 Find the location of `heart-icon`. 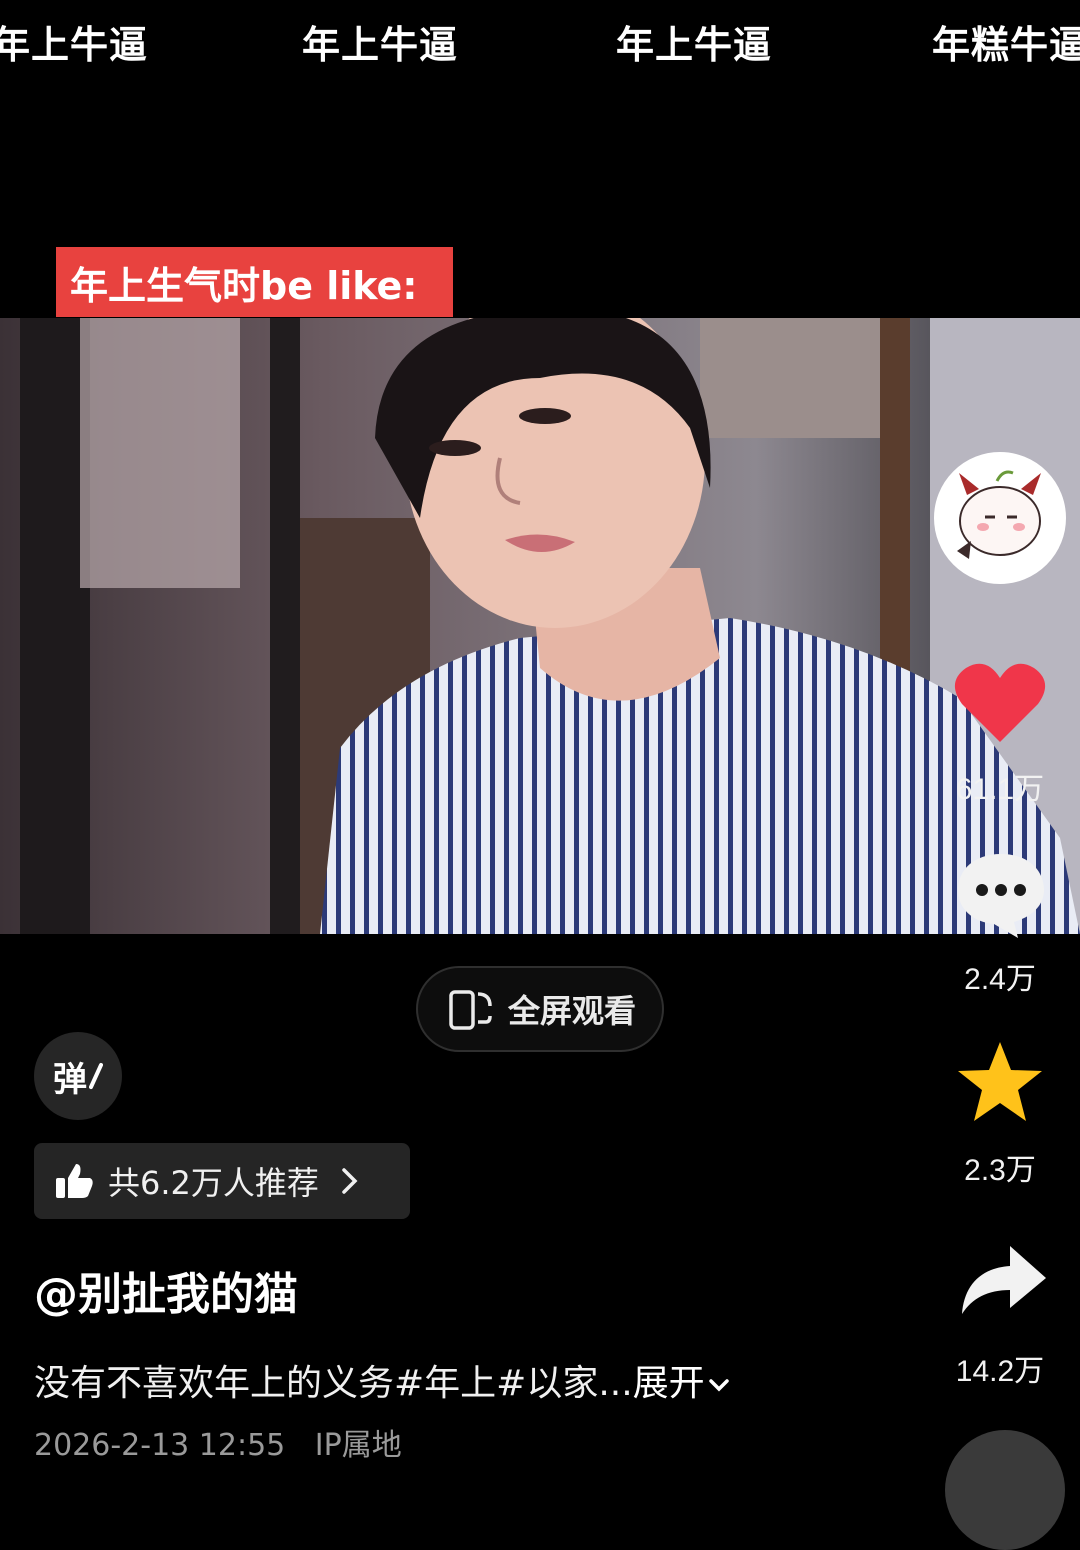

heart-icon is located at coordinates (1000, 702).